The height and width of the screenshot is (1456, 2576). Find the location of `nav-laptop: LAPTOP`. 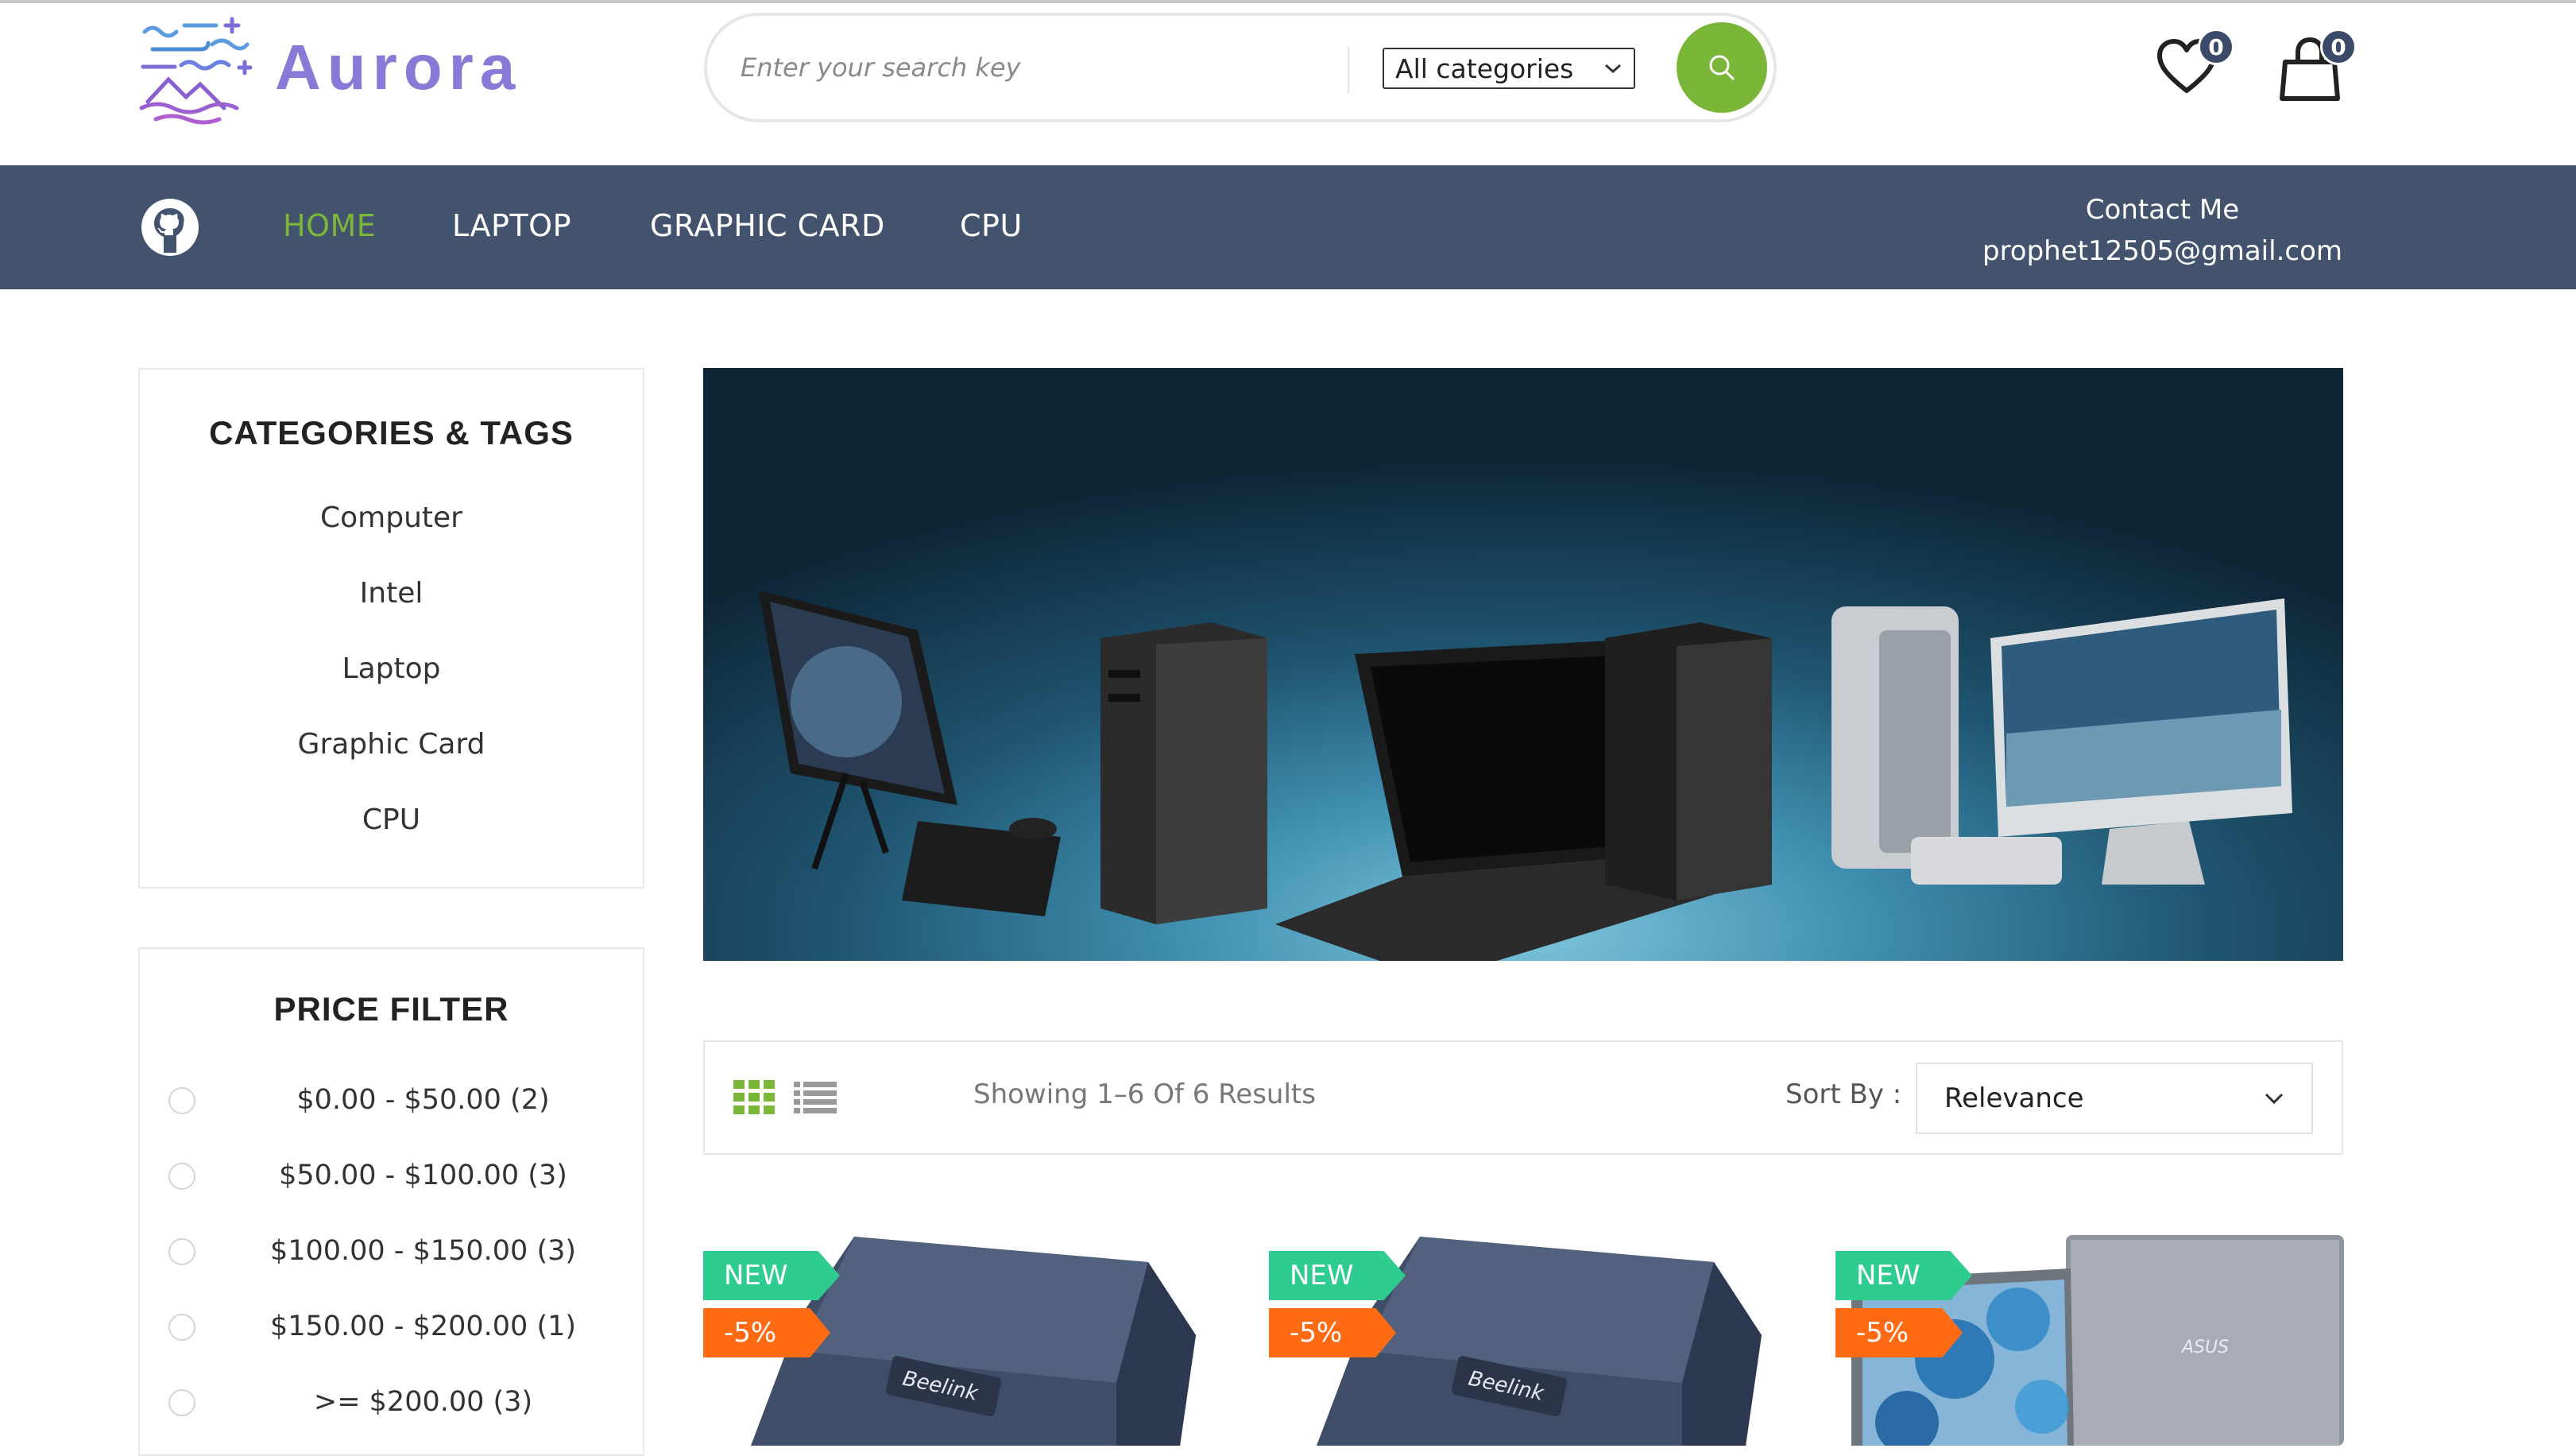

nav-laptop: LAPTOP is located at coordinates (512, 228).